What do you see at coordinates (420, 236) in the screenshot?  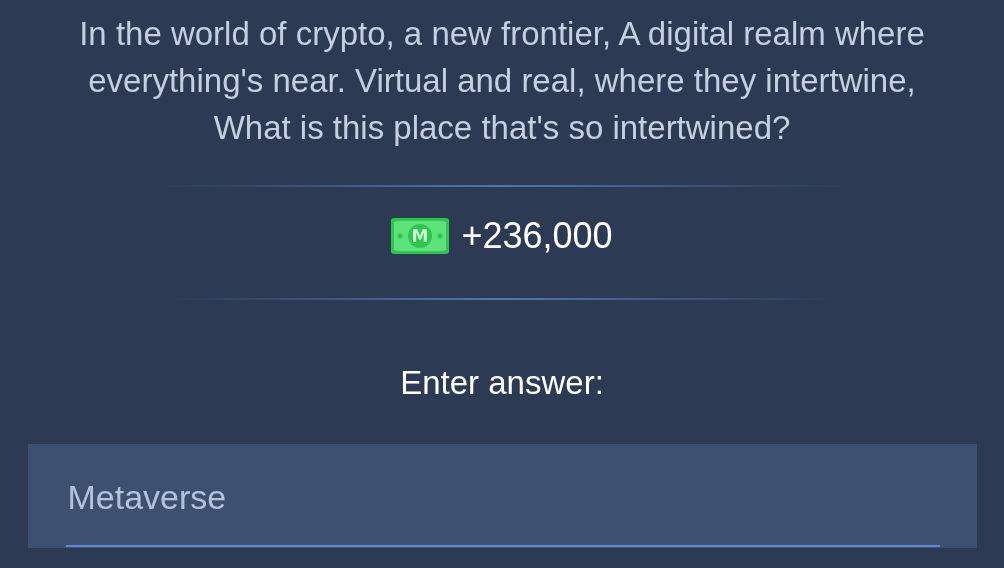 I see `banknote-icon: M` at bounding box center [420, 236].